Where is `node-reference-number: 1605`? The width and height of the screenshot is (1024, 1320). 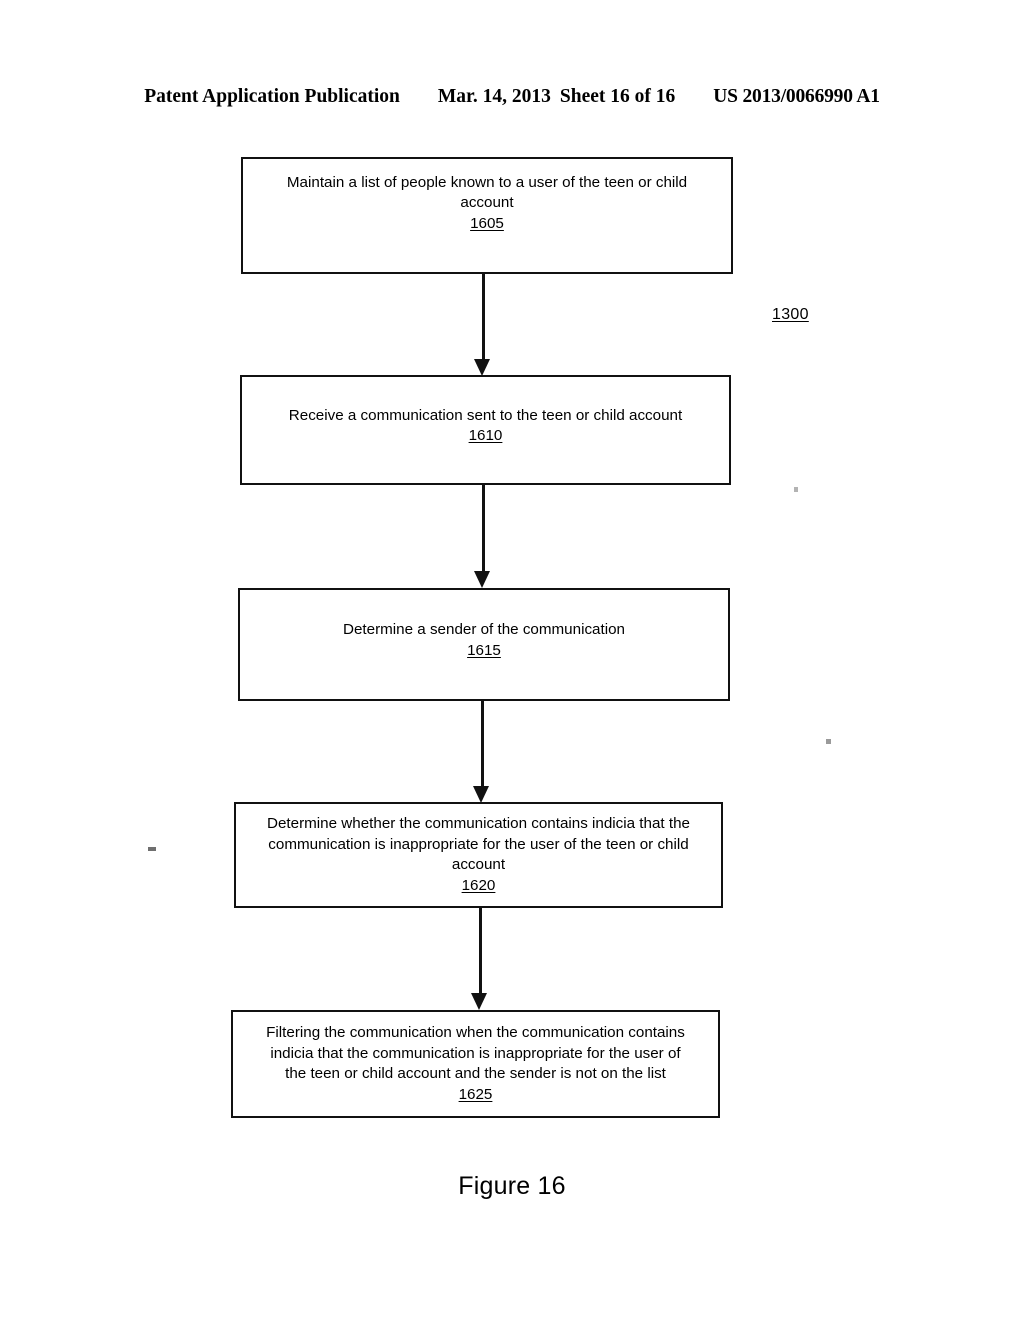
node-reference-number: 1605 is located at coordinates (487, 223).